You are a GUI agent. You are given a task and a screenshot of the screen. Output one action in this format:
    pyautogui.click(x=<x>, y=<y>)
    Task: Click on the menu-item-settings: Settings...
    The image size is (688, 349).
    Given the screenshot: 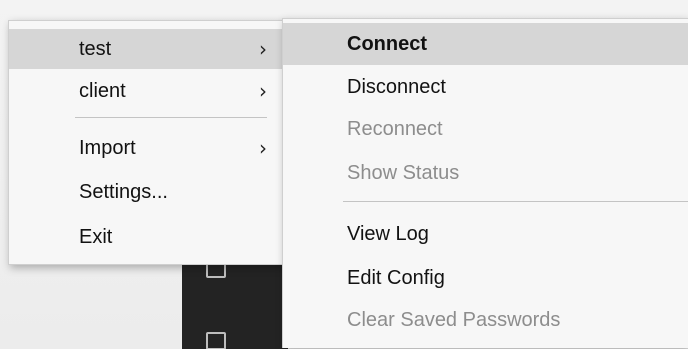 What is the action you would take?
    pyautogui.click(x=147, y=192)
    